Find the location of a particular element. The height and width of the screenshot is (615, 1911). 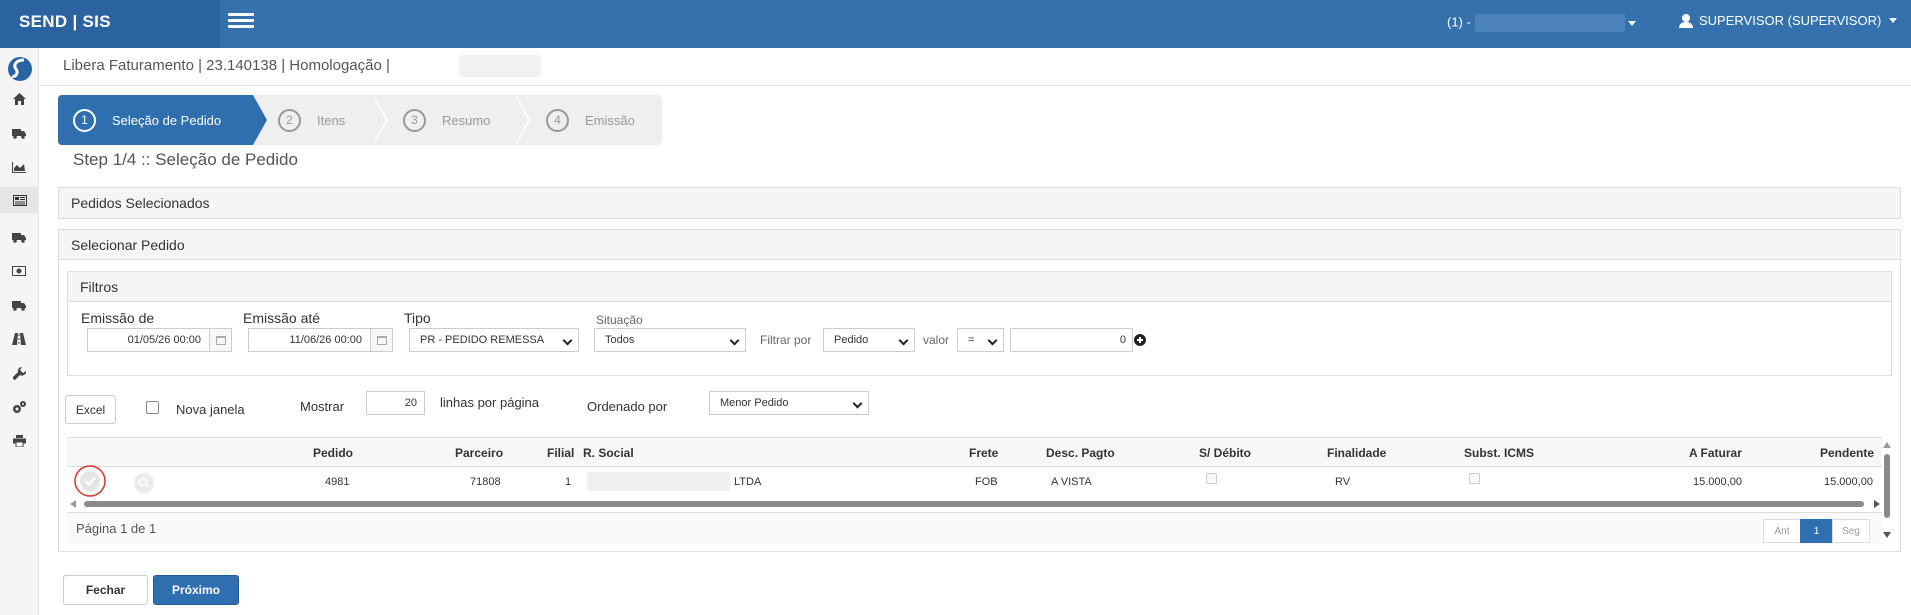

wizard-step-2: 2 Itens is located at coordinates (311, 120).